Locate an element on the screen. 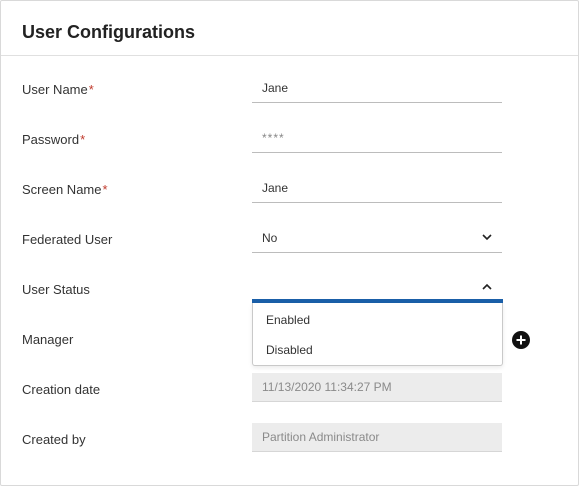  add-manager-button is located at coordinates (521, 340).